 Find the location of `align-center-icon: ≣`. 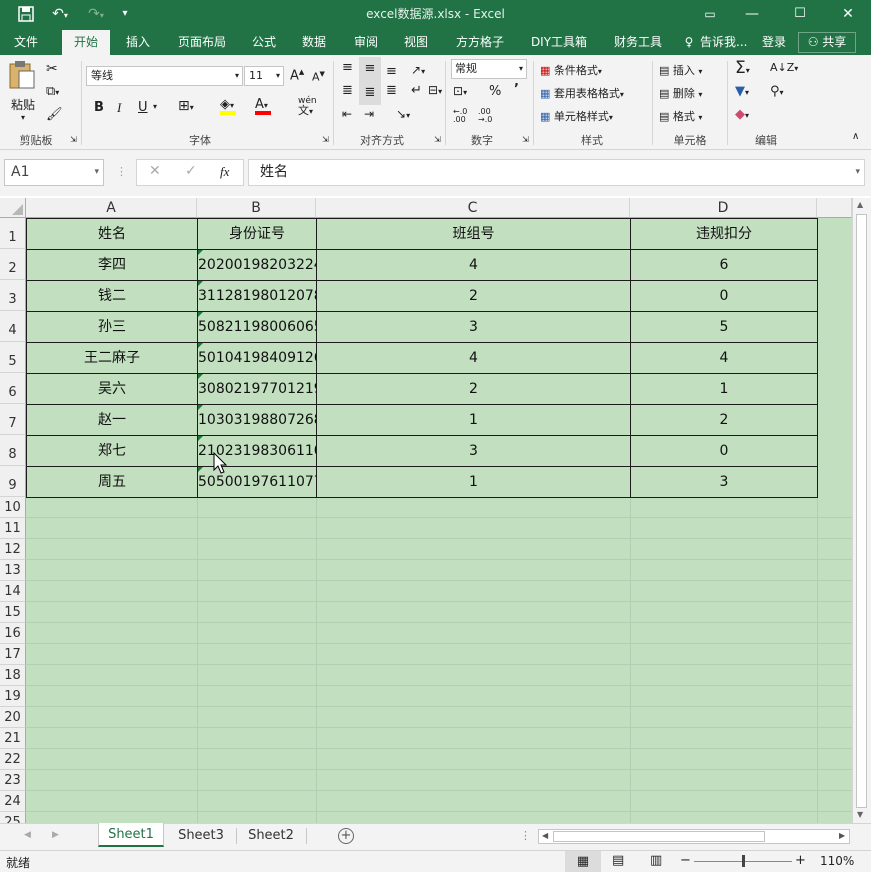

align-center-icon: ≣ is located at coordinates (370, 93).